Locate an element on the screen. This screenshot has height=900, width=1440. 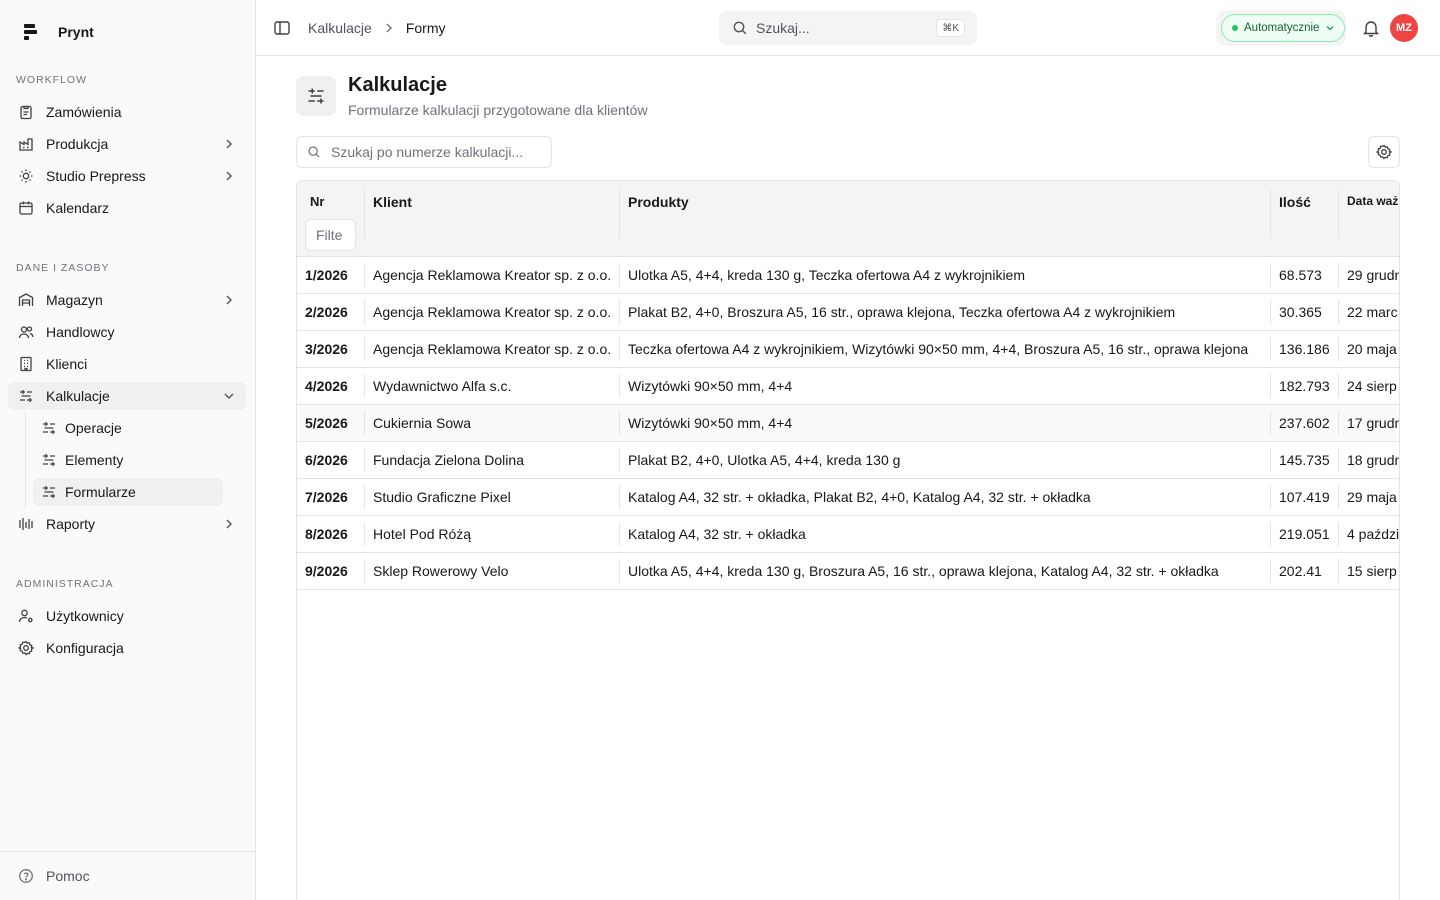
sidebar-item-magazyn: Magazyn is located at coordinates (127, 300).